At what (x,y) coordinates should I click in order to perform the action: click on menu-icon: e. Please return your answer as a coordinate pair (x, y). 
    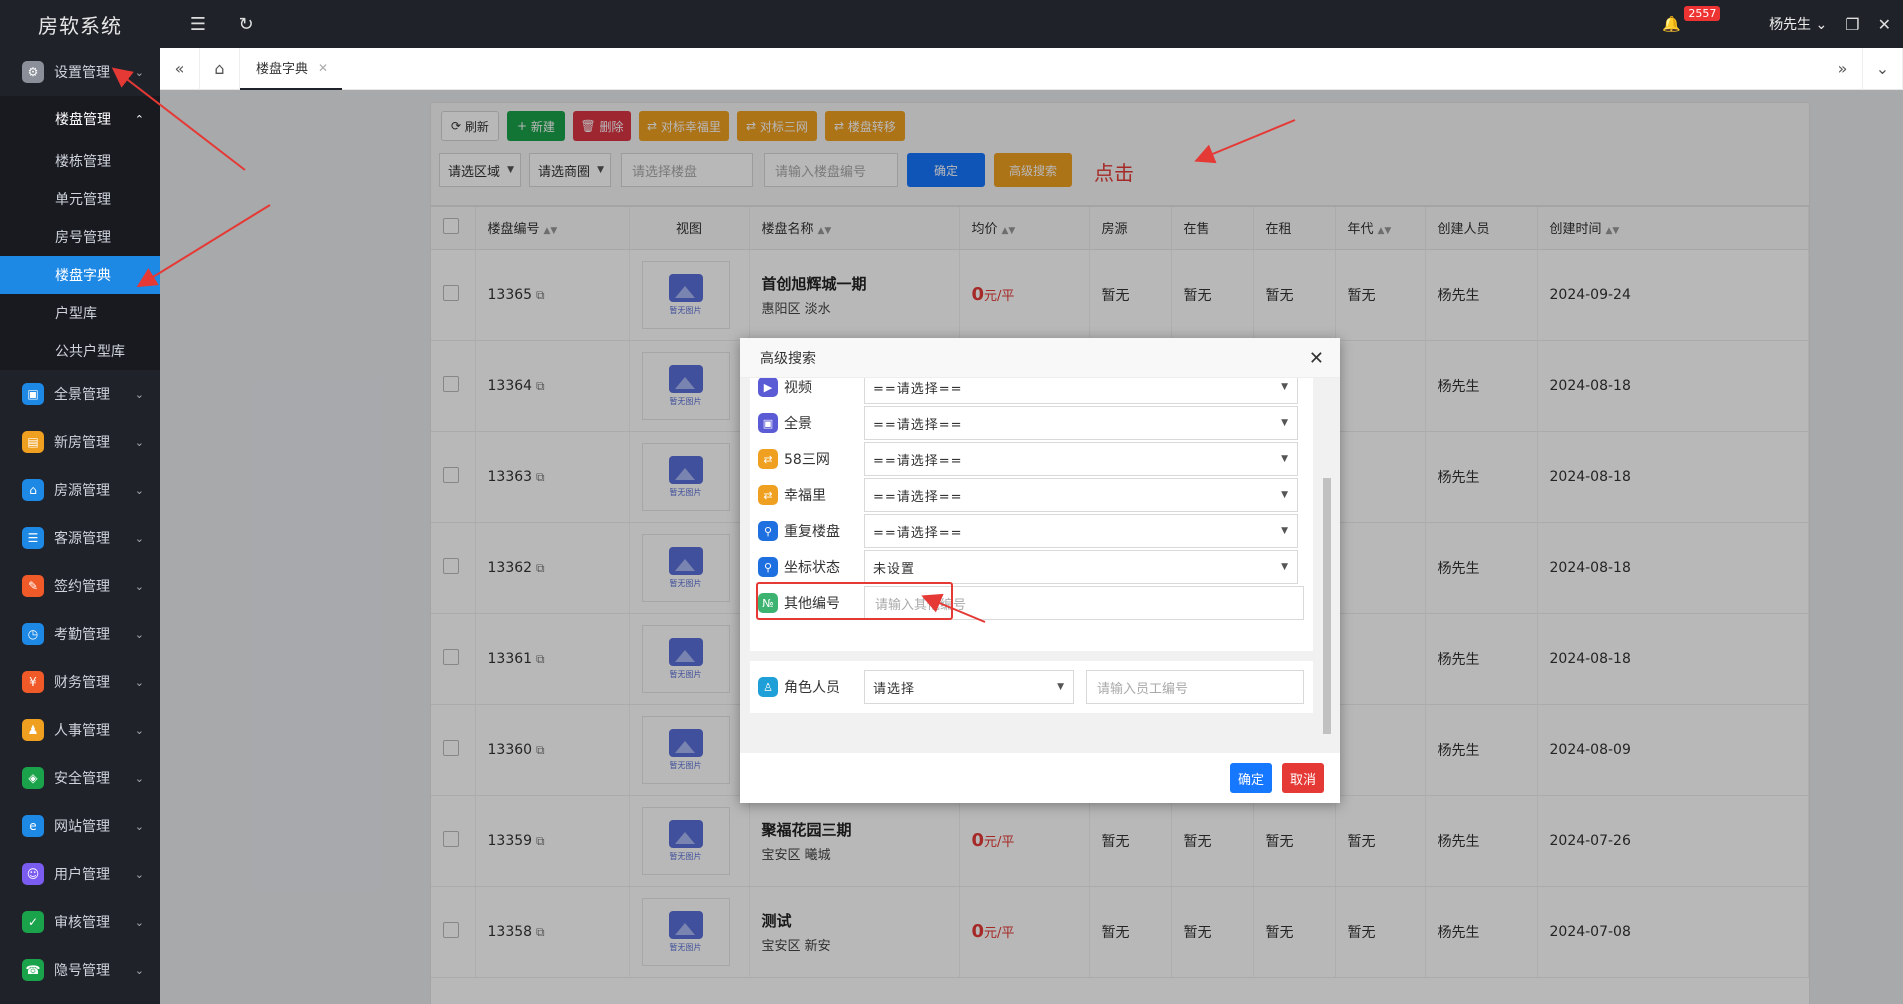
    Looking at the image, I should click on (33, 826).